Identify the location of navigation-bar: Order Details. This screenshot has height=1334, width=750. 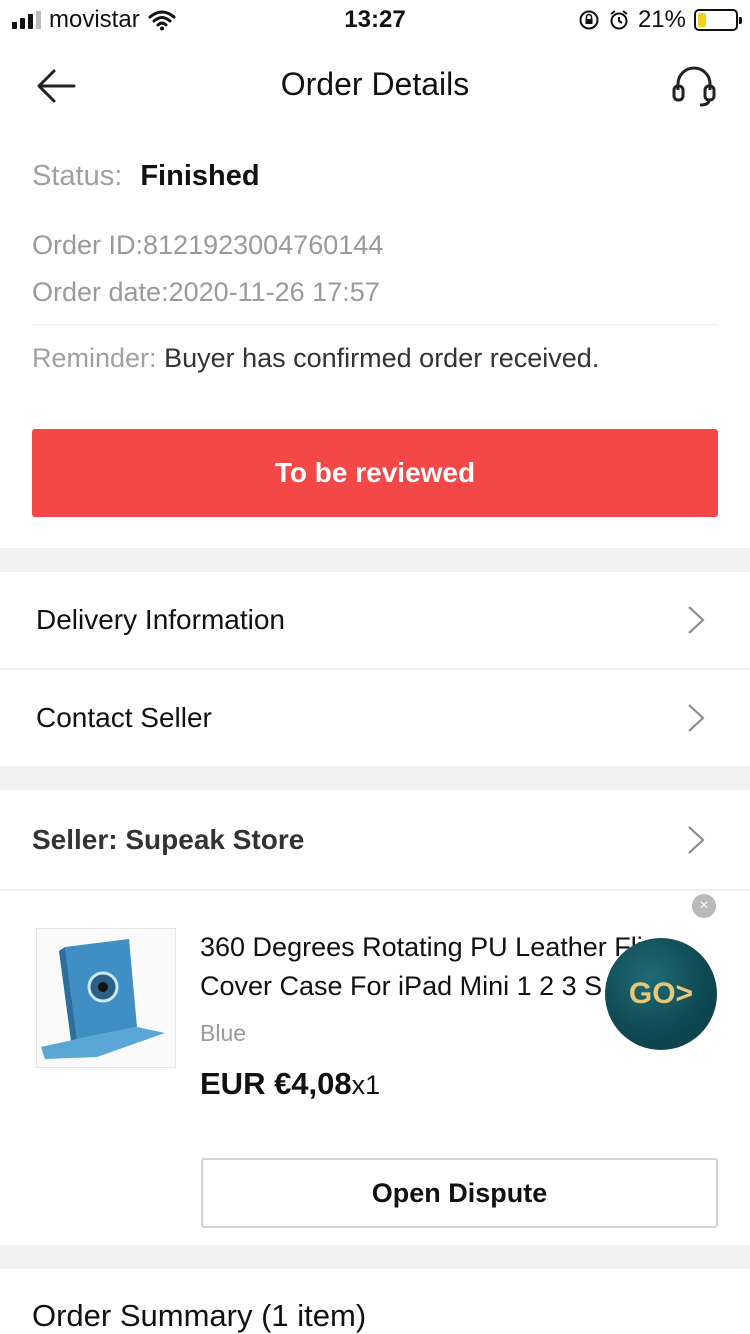
(375, 85).